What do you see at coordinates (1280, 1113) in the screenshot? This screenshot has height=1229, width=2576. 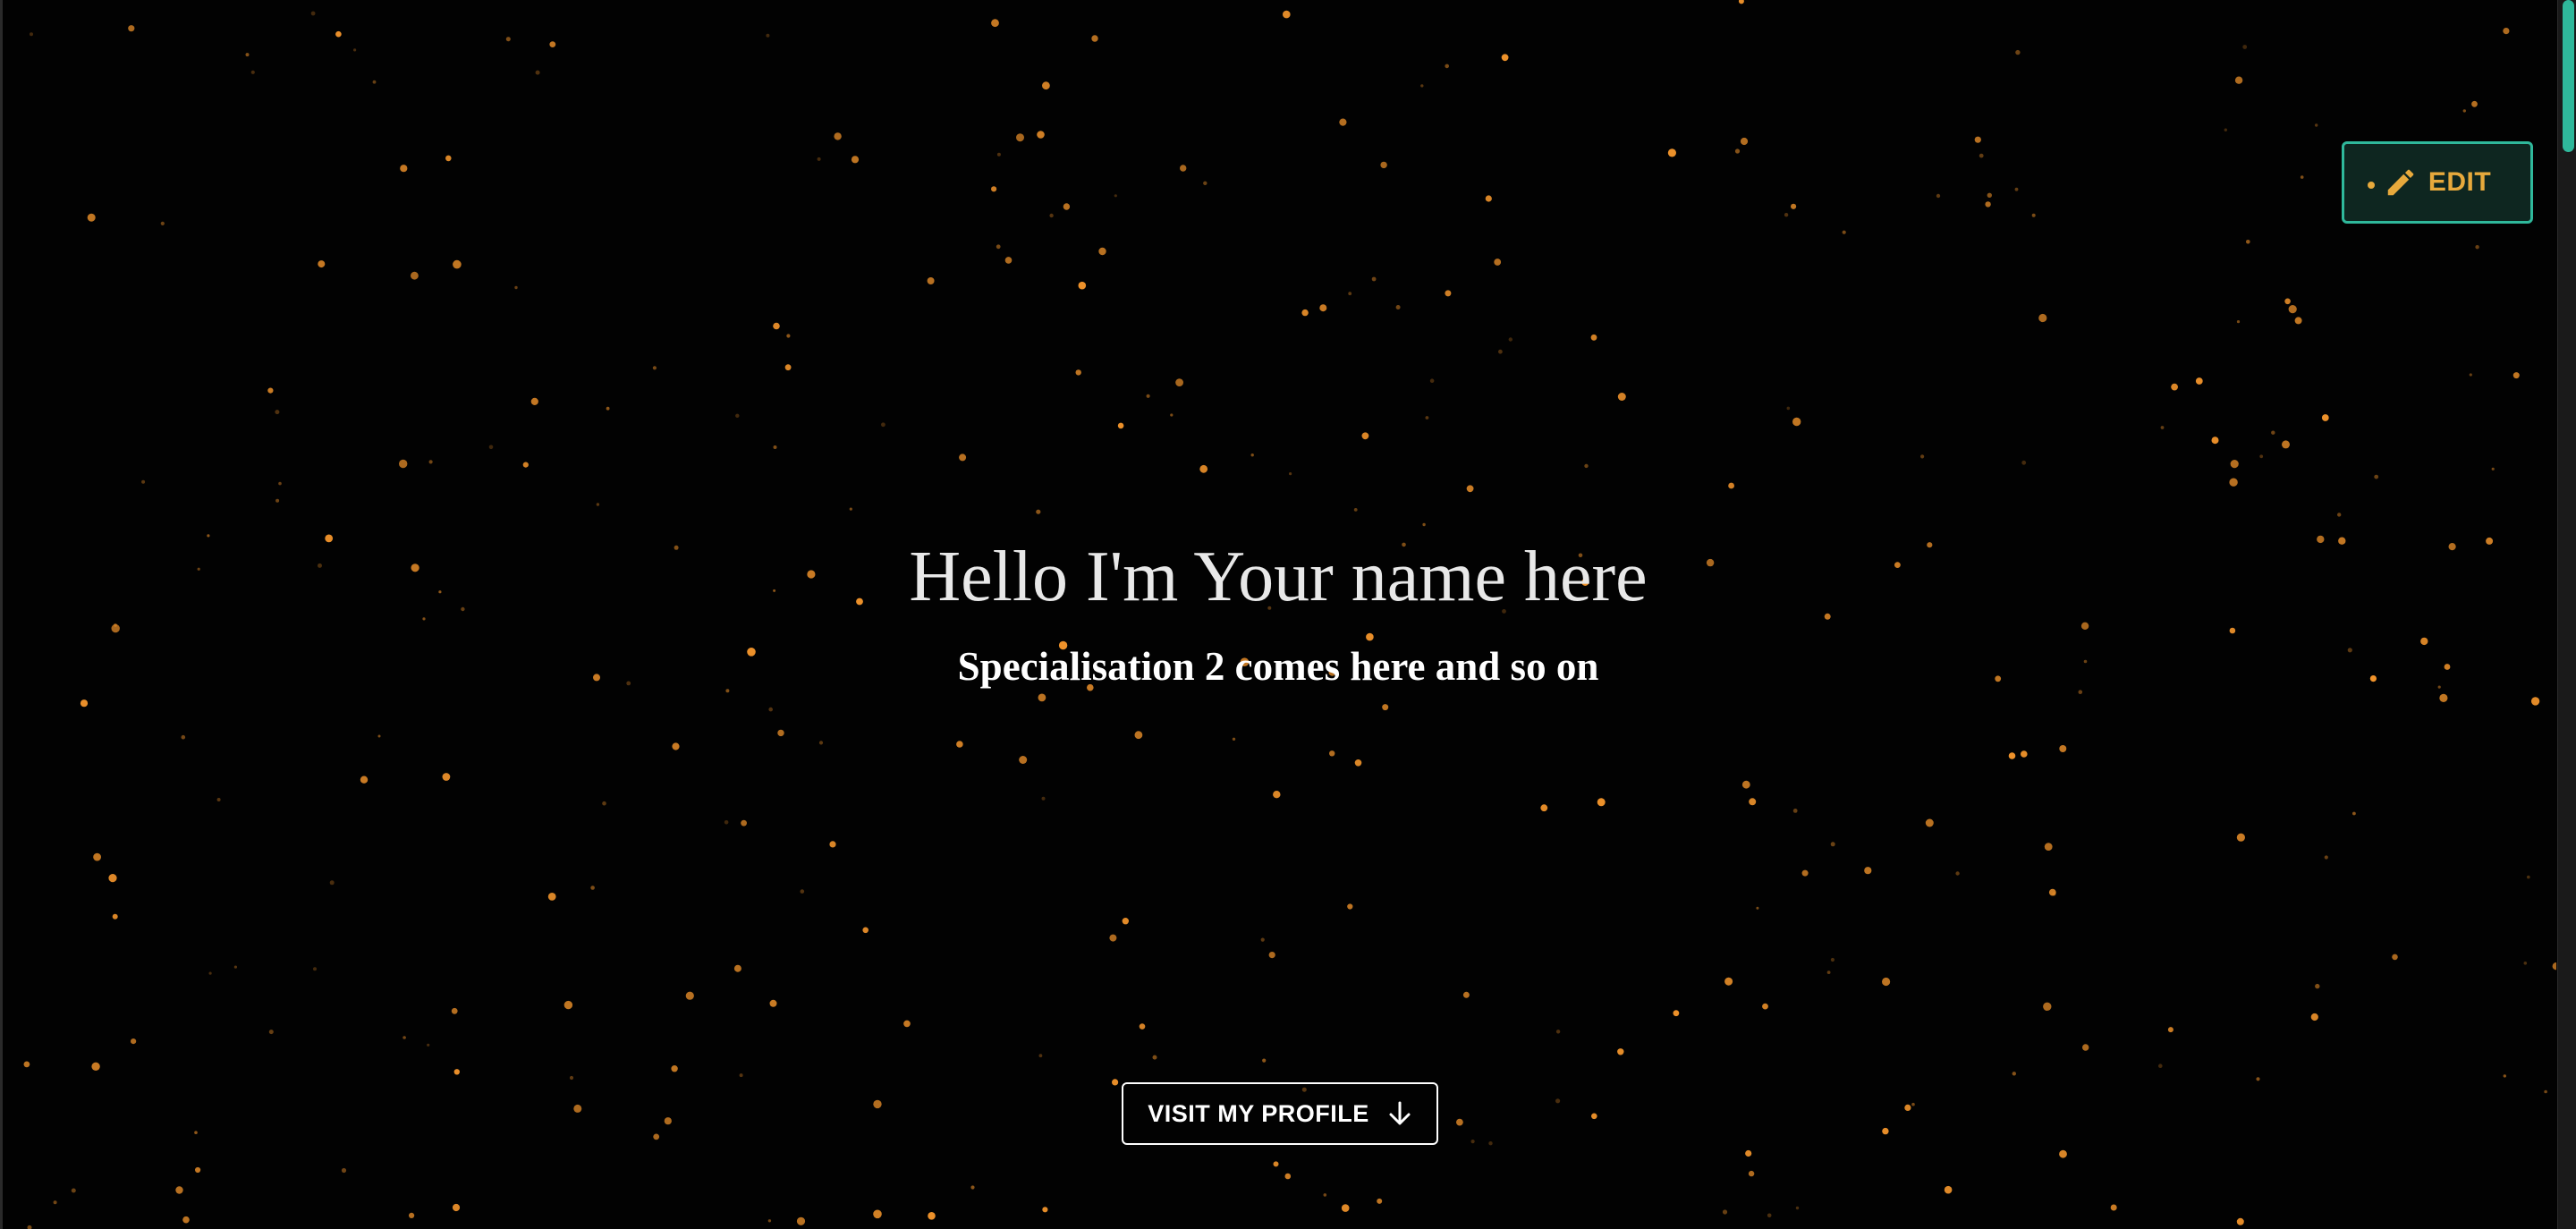 I see `visit-profile-button: VISIT MY PROFILE` at bounding box center [1280, 1113].